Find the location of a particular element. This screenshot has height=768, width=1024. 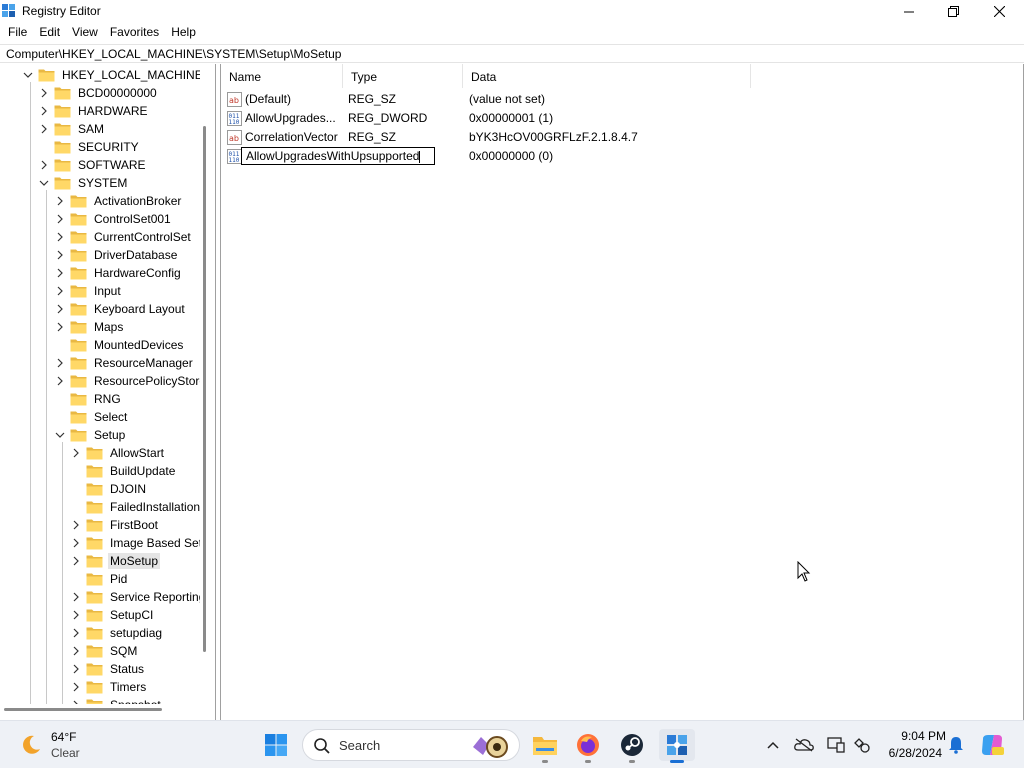

tree-item: Image Based Setup is located at coordinates (135, 543).